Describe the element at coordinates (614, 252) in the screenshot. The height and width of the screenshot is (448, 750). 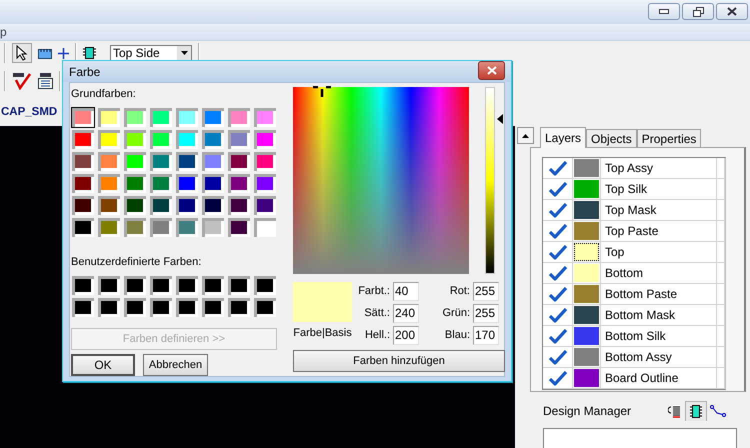
I see `layer-name: Top` at that location.